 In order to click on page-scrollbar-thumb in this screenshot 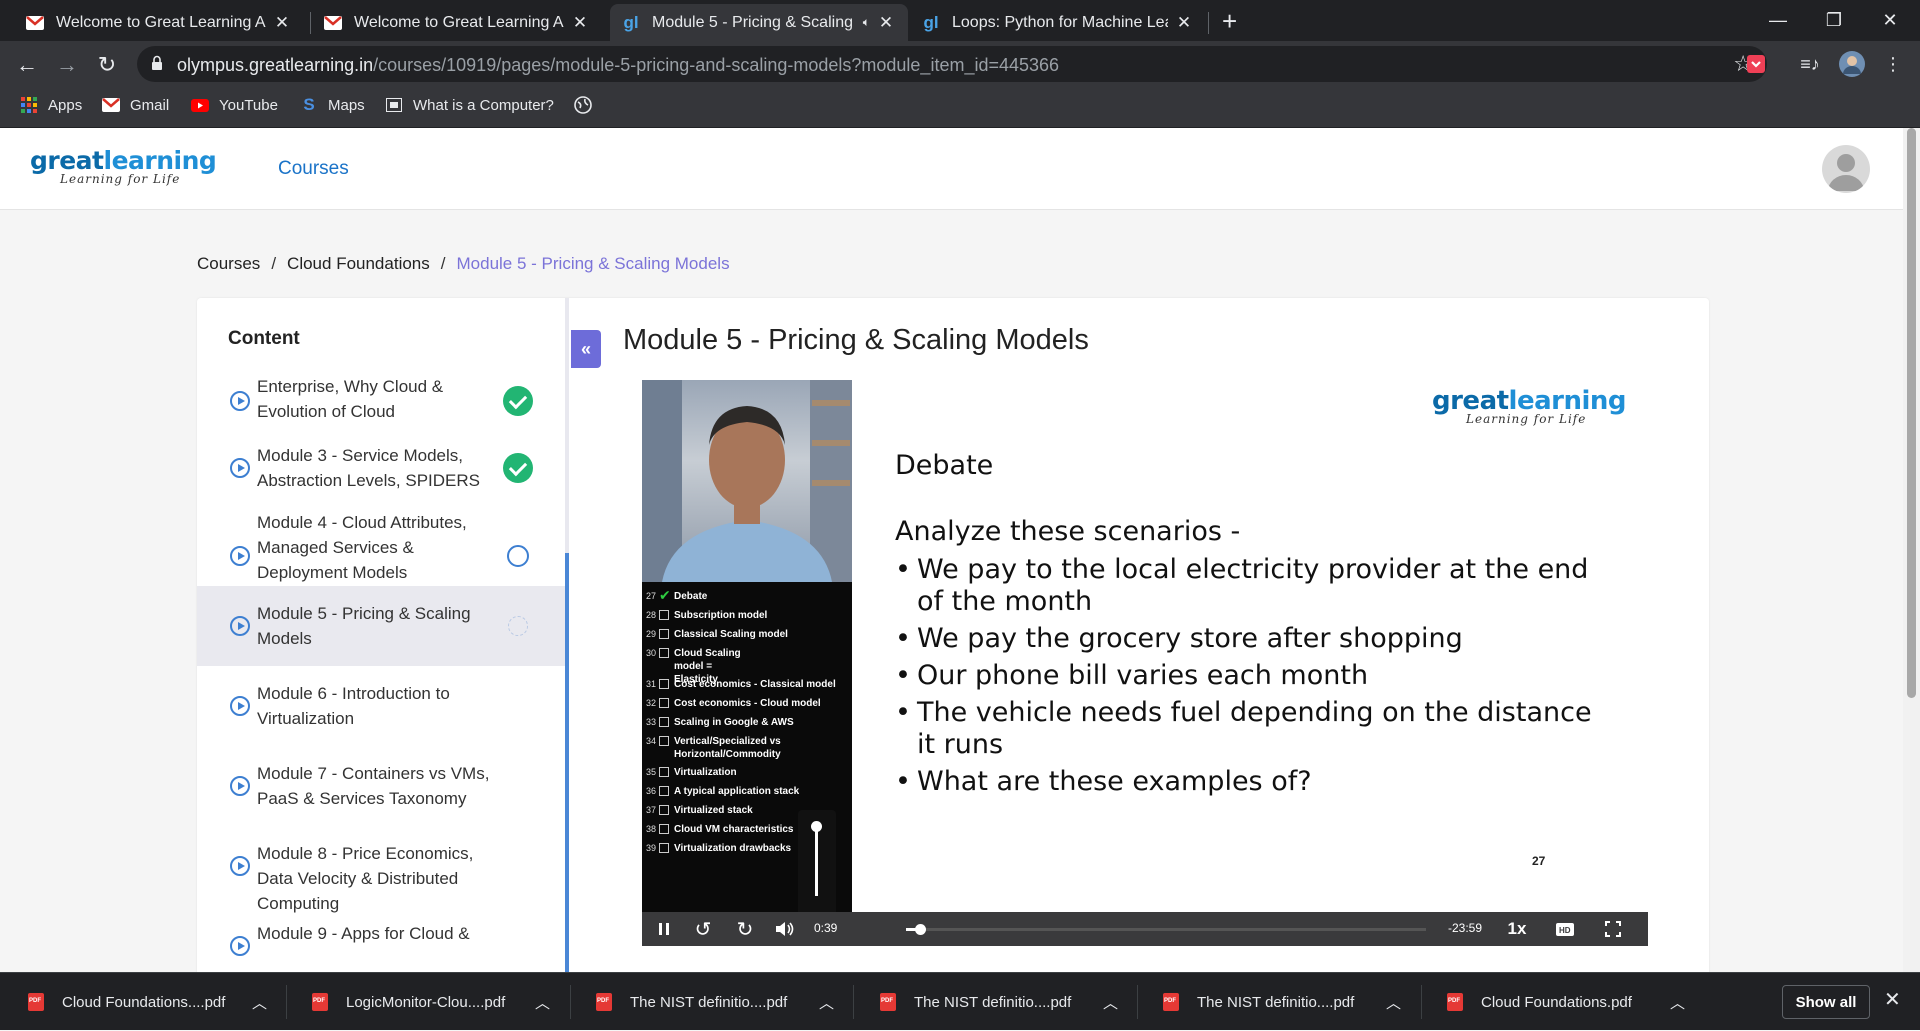, I will do `click(1911, 413)`.